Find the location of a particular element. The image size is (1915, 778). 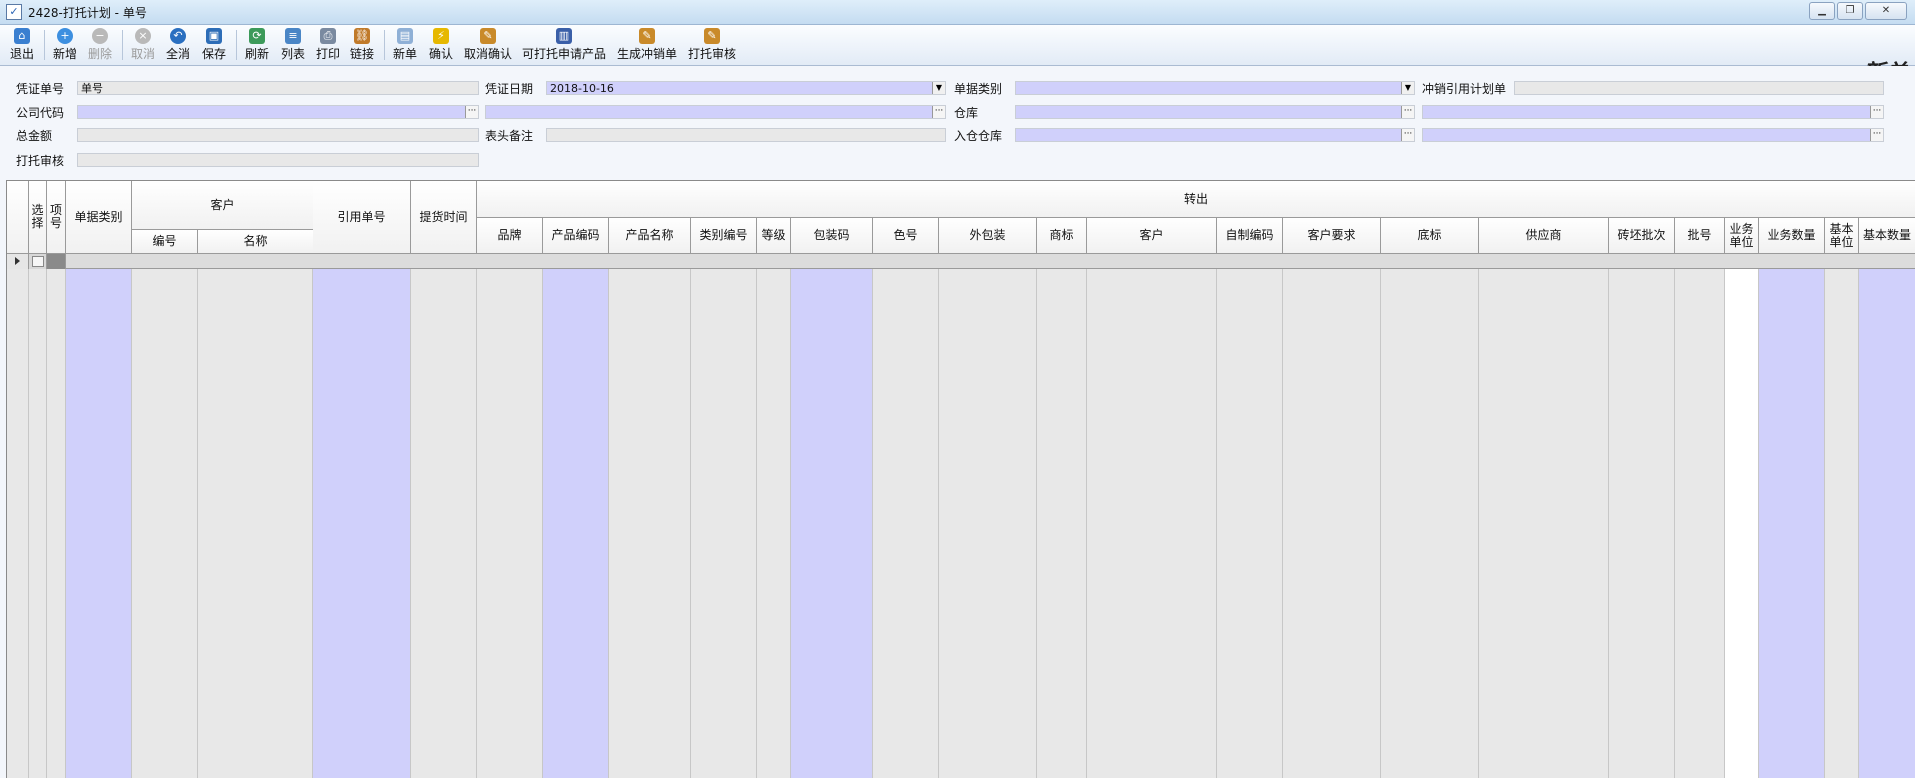

save-button: ▣ 保存 is located at coordinates (214, 45).